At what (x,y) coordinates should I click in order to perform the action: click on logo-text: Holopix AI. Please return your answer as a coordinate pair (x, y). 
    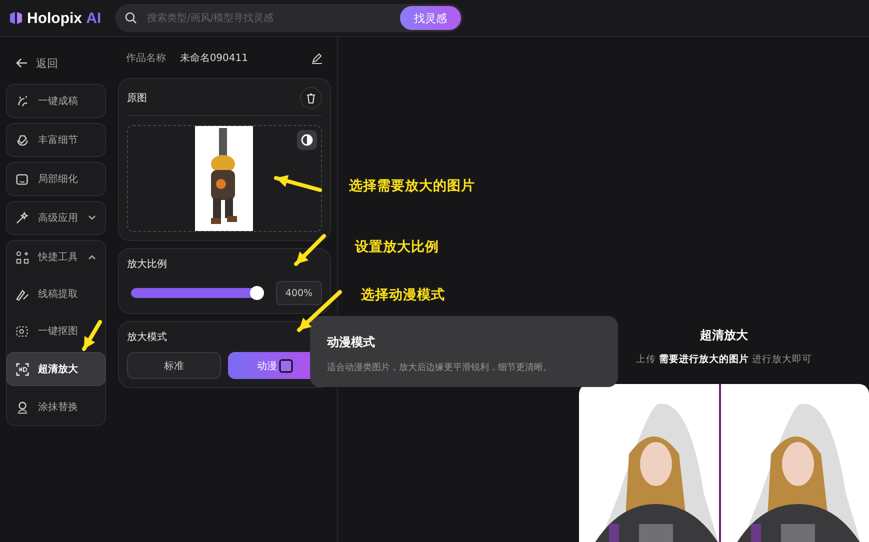
    Looking at the image, I should click on (64, 18).